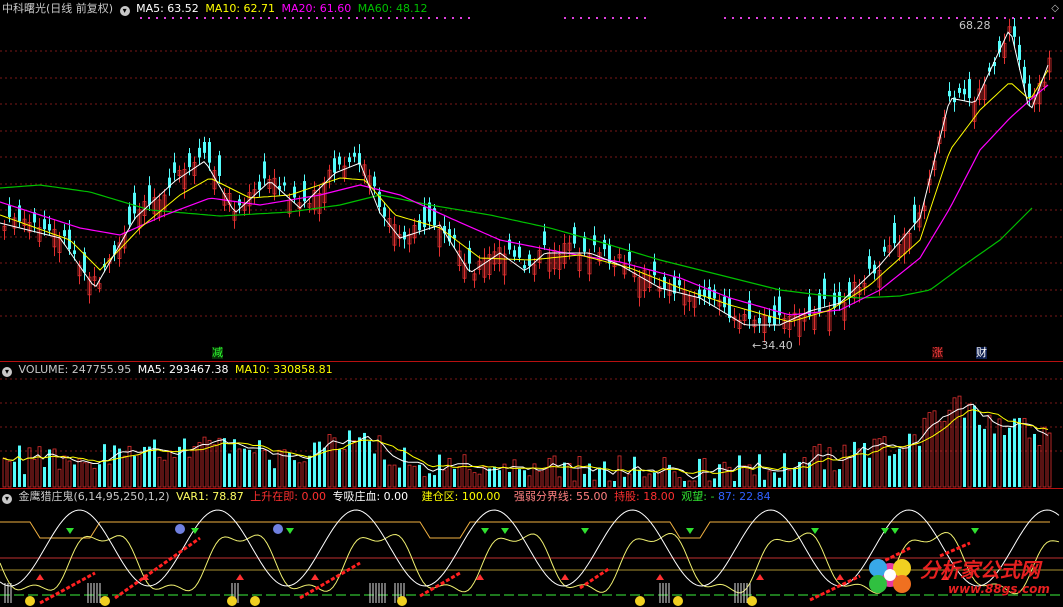 This screenshot has width=1063, height=607. Describe the element at coordinates (981, 353) in the screenshot. I see `tag-cai: 财` at that location.